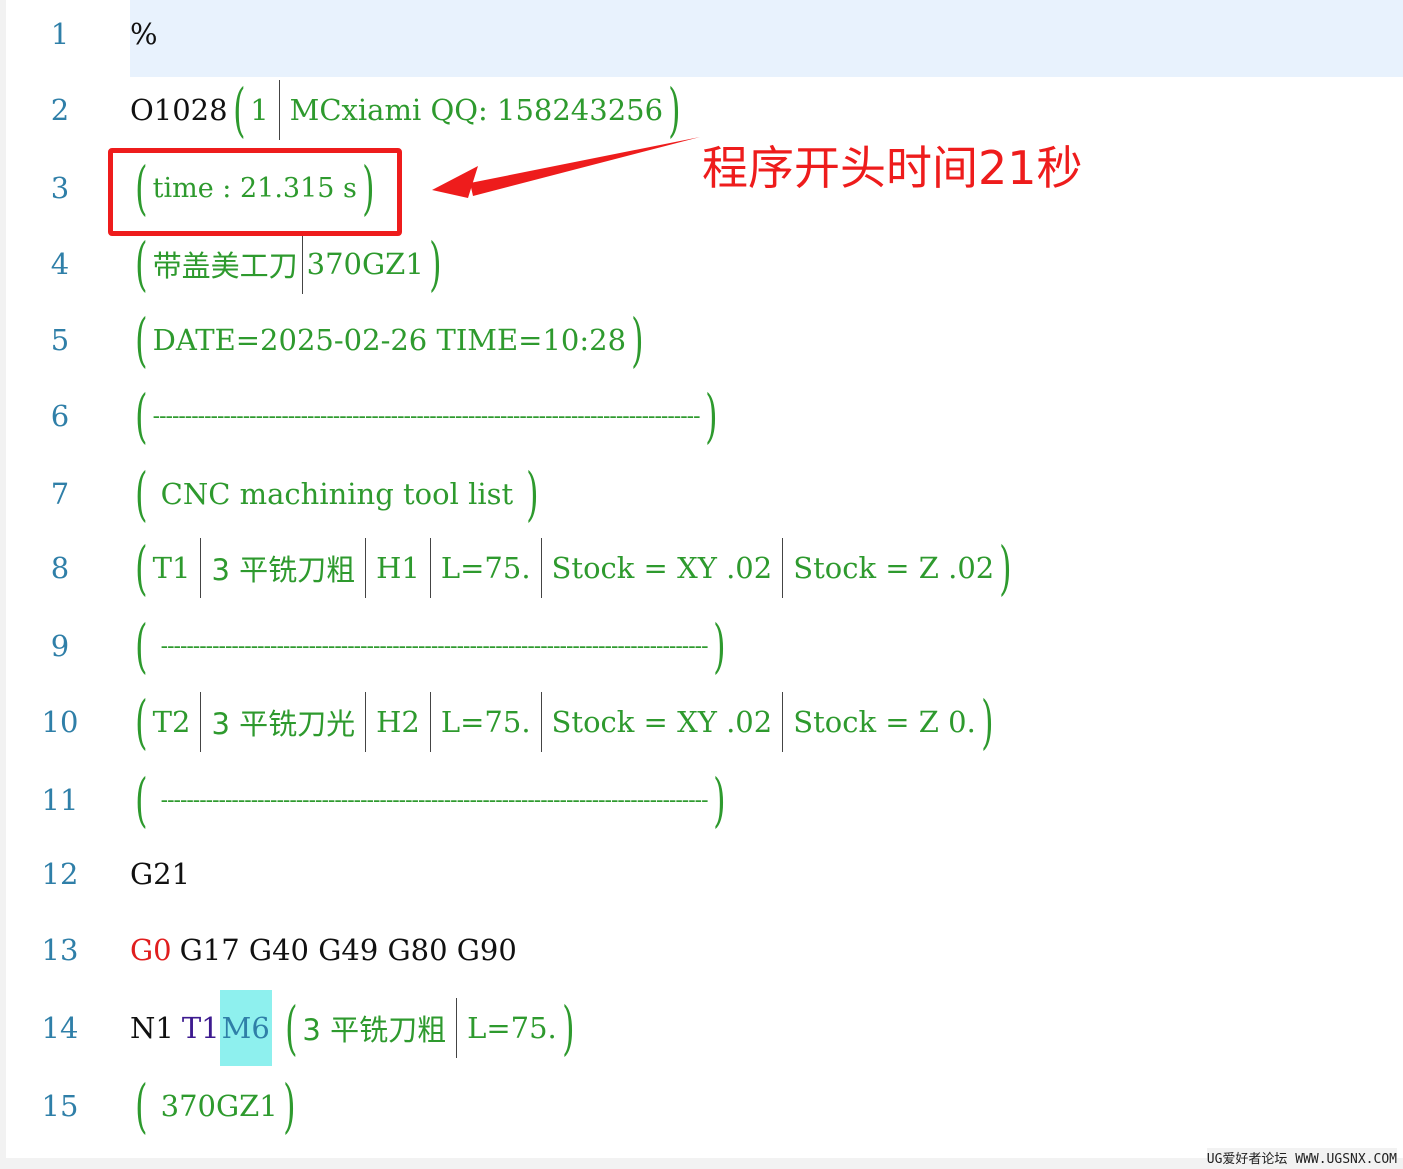  What do you see at coordinates (892, 168) in the screenshot?
I see `annotation-label: 程序开头时间21秒` at bounding box center [892, 168].